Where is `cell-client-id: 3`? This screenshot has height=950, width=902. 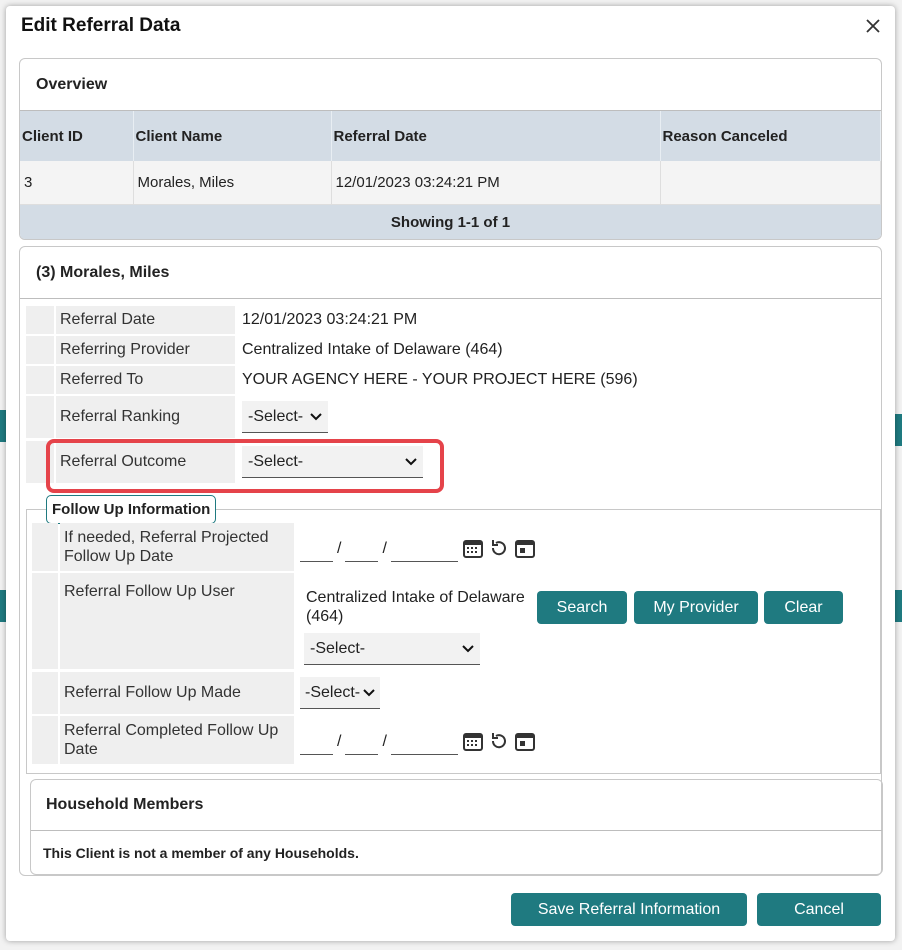
cell-client-id: 3 is located at coordinates (77, 183).